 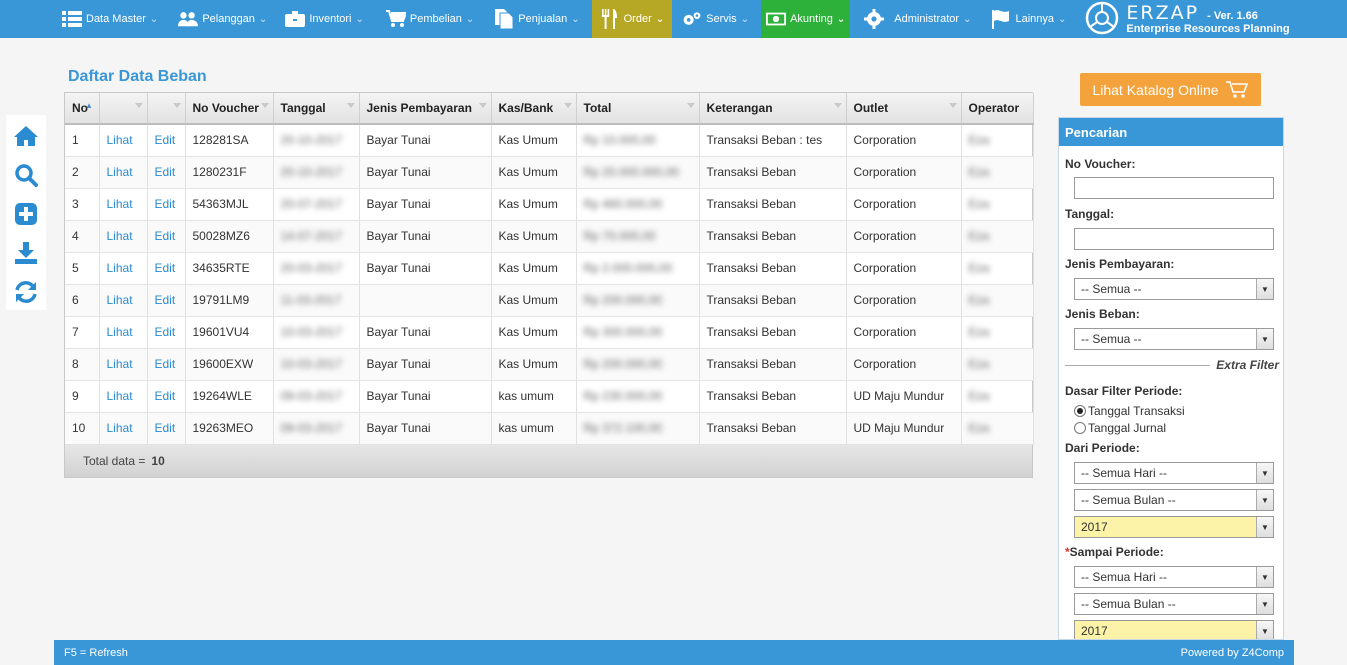 I want to click on erzap-logo-icon, so click(x=1102, y=19).